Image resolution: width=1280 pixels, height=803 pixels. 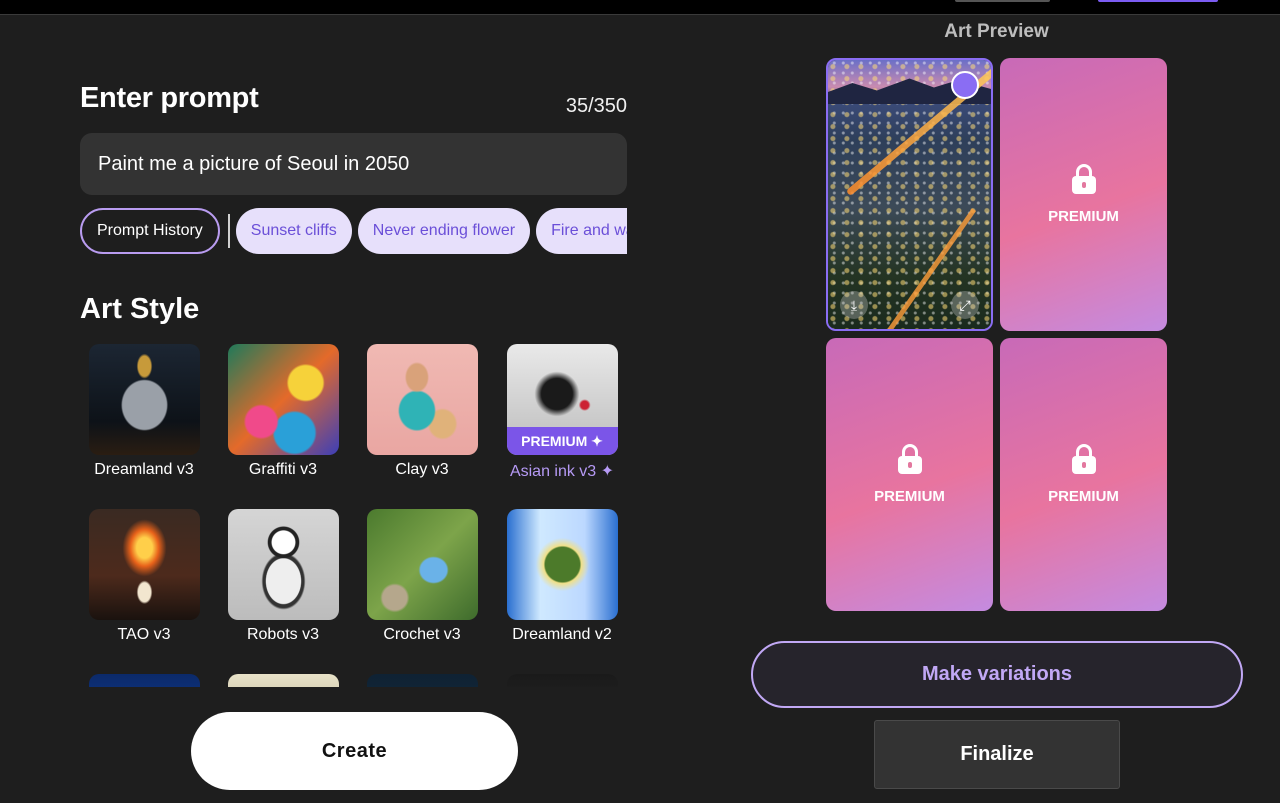 What do you see at coordinates (562, 634) in the screenshot?
I see `style-label: Dreamland v2` at bounding box center [562, 634].